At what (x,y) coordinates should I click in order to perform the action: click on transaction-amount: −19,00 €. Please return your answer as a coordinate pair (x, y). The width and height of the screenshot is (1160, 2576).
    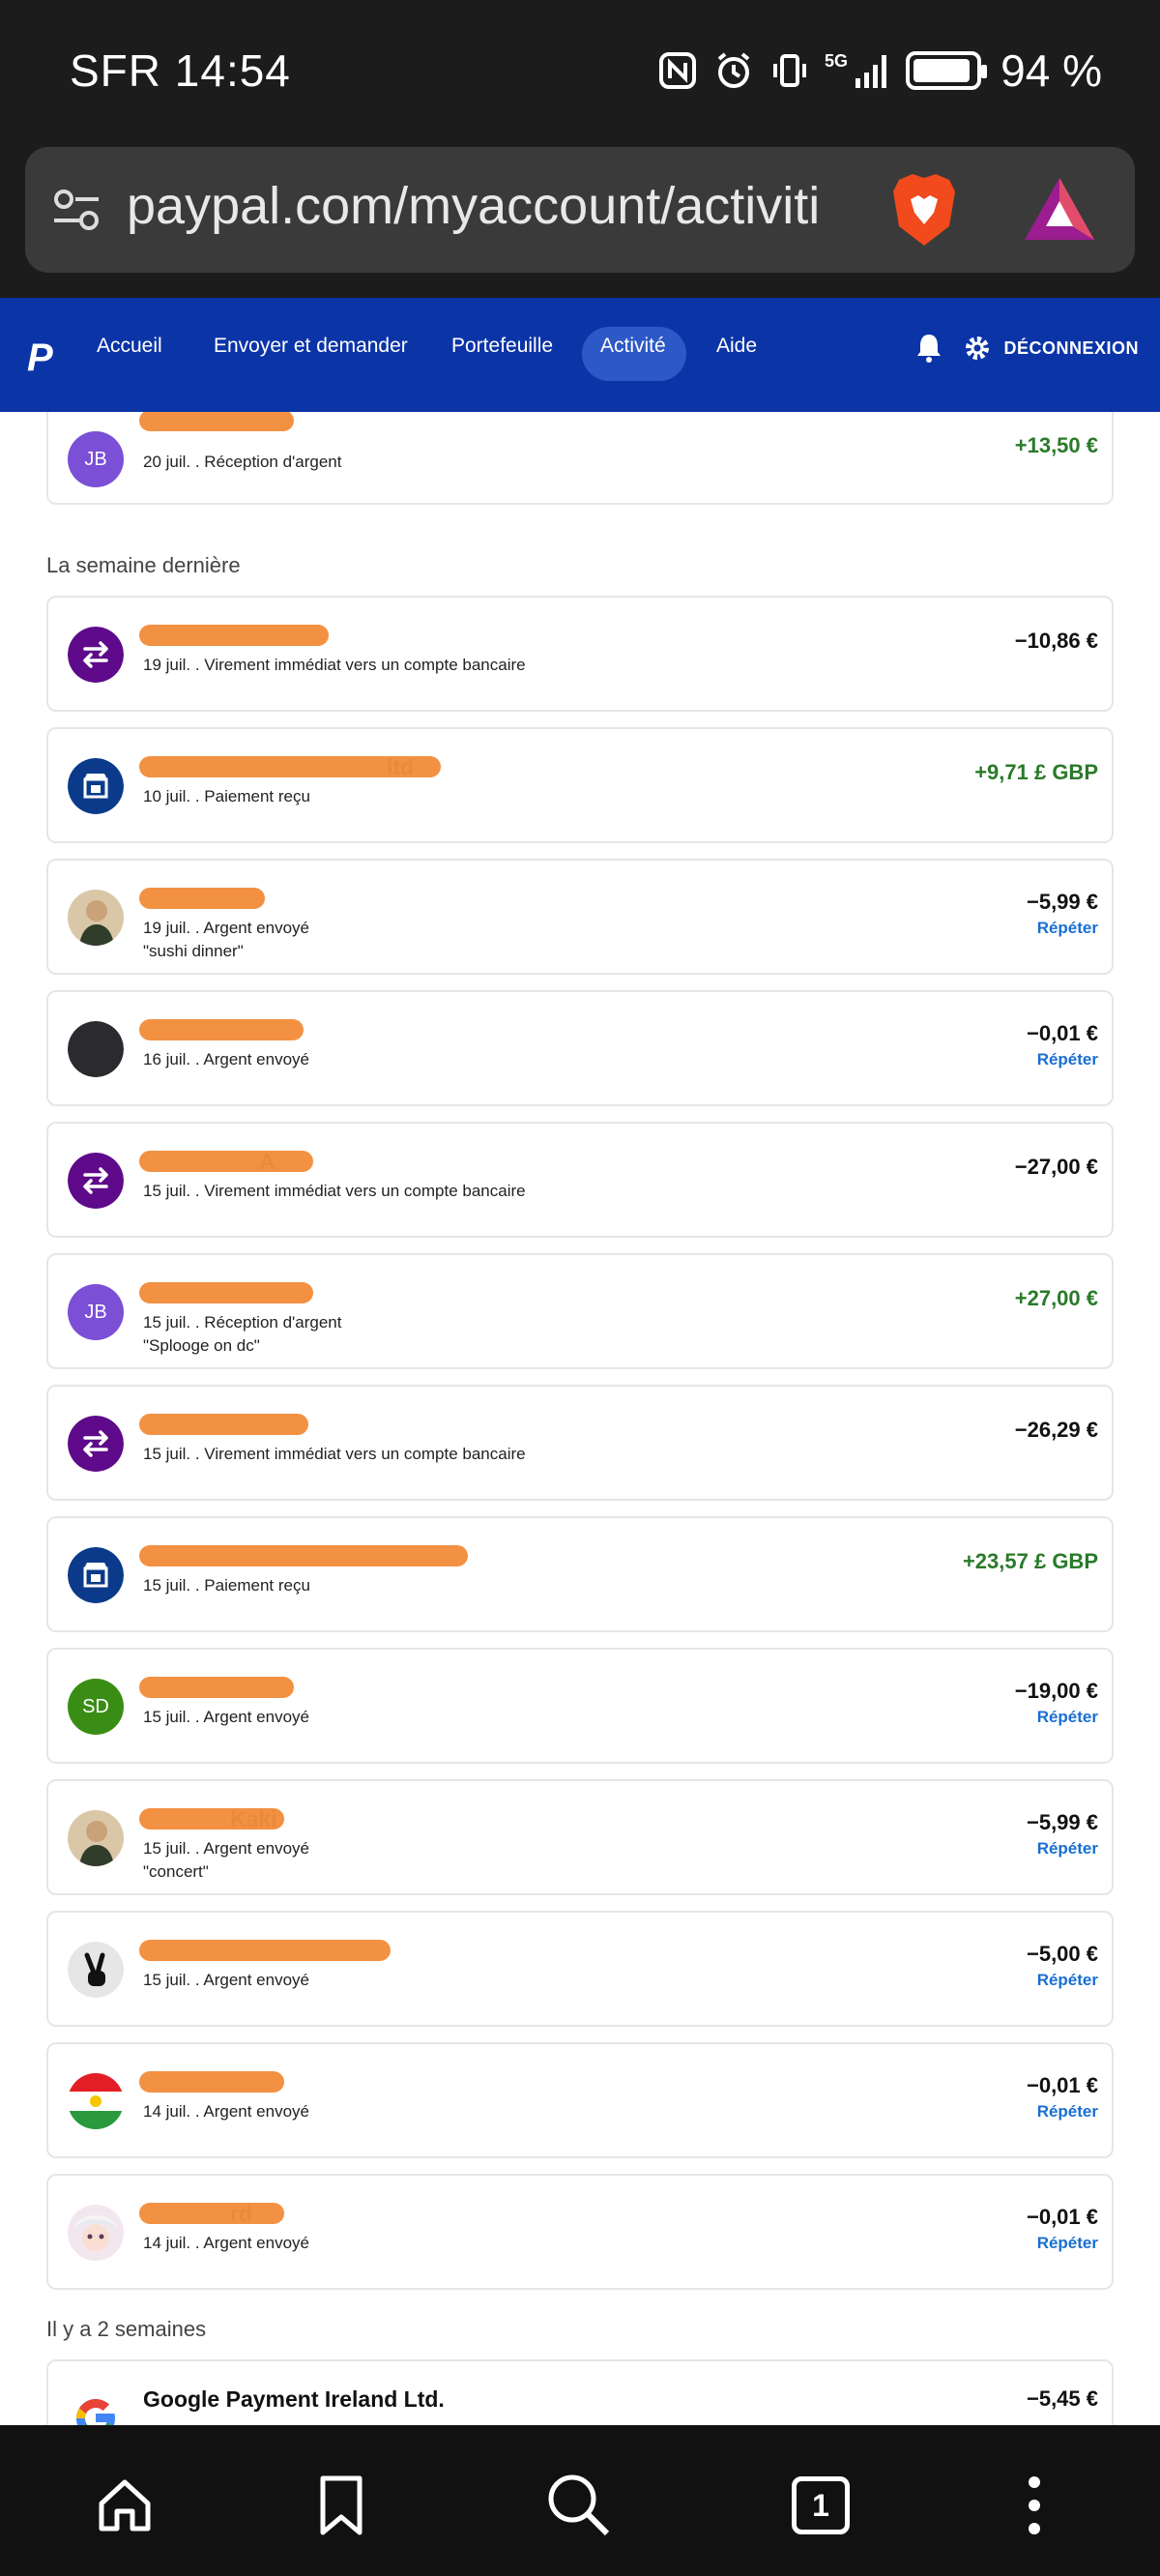
    Looking at the image, I should click on (1056, 1691).